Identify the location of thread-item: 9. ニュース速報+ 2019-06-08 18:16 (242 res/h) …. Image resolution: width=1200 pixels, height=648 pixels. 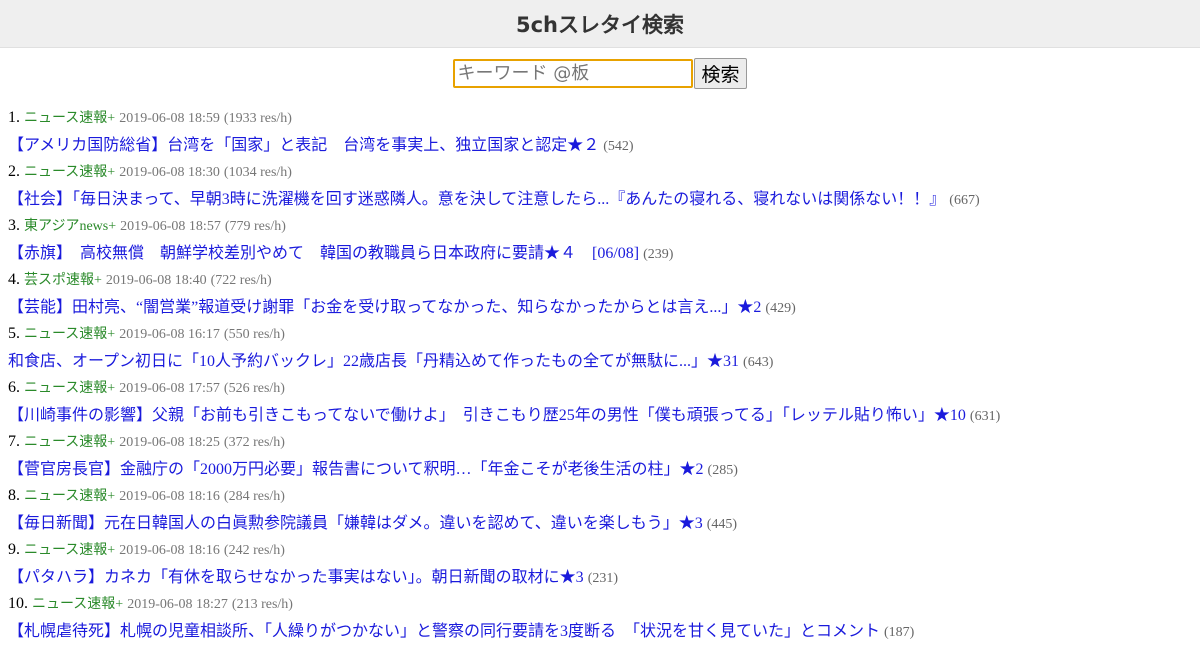
(604, 566).